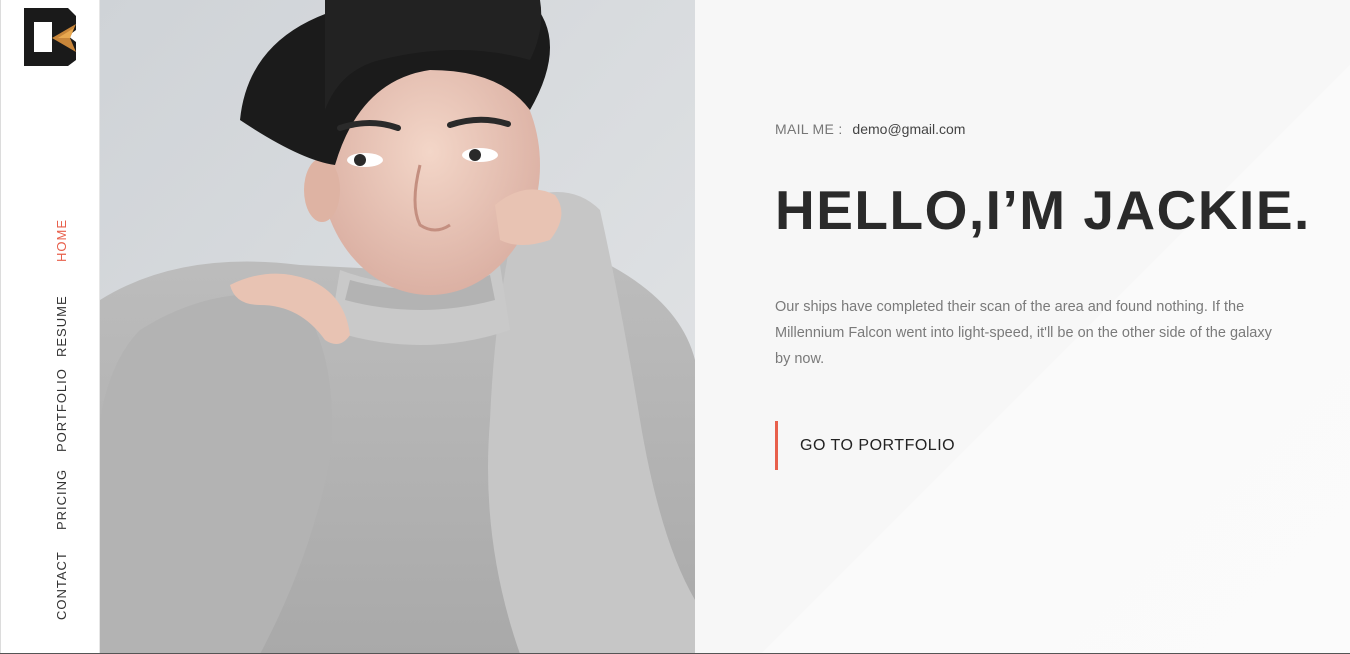 The width and height of the screenshot is (1350, 654). I want to click on mail-link: demo@gmail.com, so click(908, 129).